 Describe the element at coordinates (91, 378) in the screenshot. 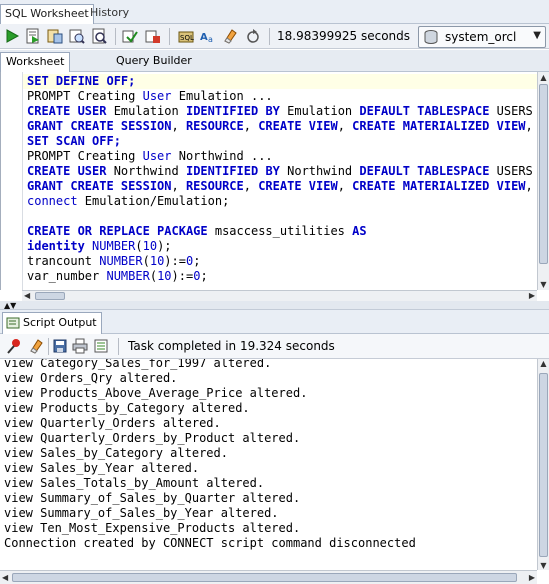

I see `output-line: view Orders_Qry altered.` at that location.